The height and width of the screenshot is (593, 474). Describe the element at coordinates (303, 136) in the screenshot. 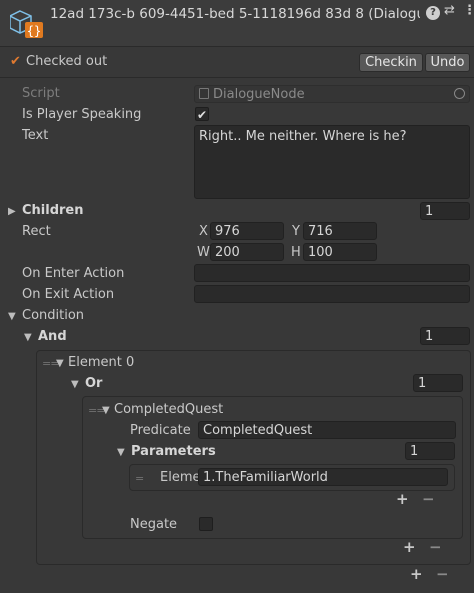

I see `text-value: Right.. Me neither. Where is he?` at that location.